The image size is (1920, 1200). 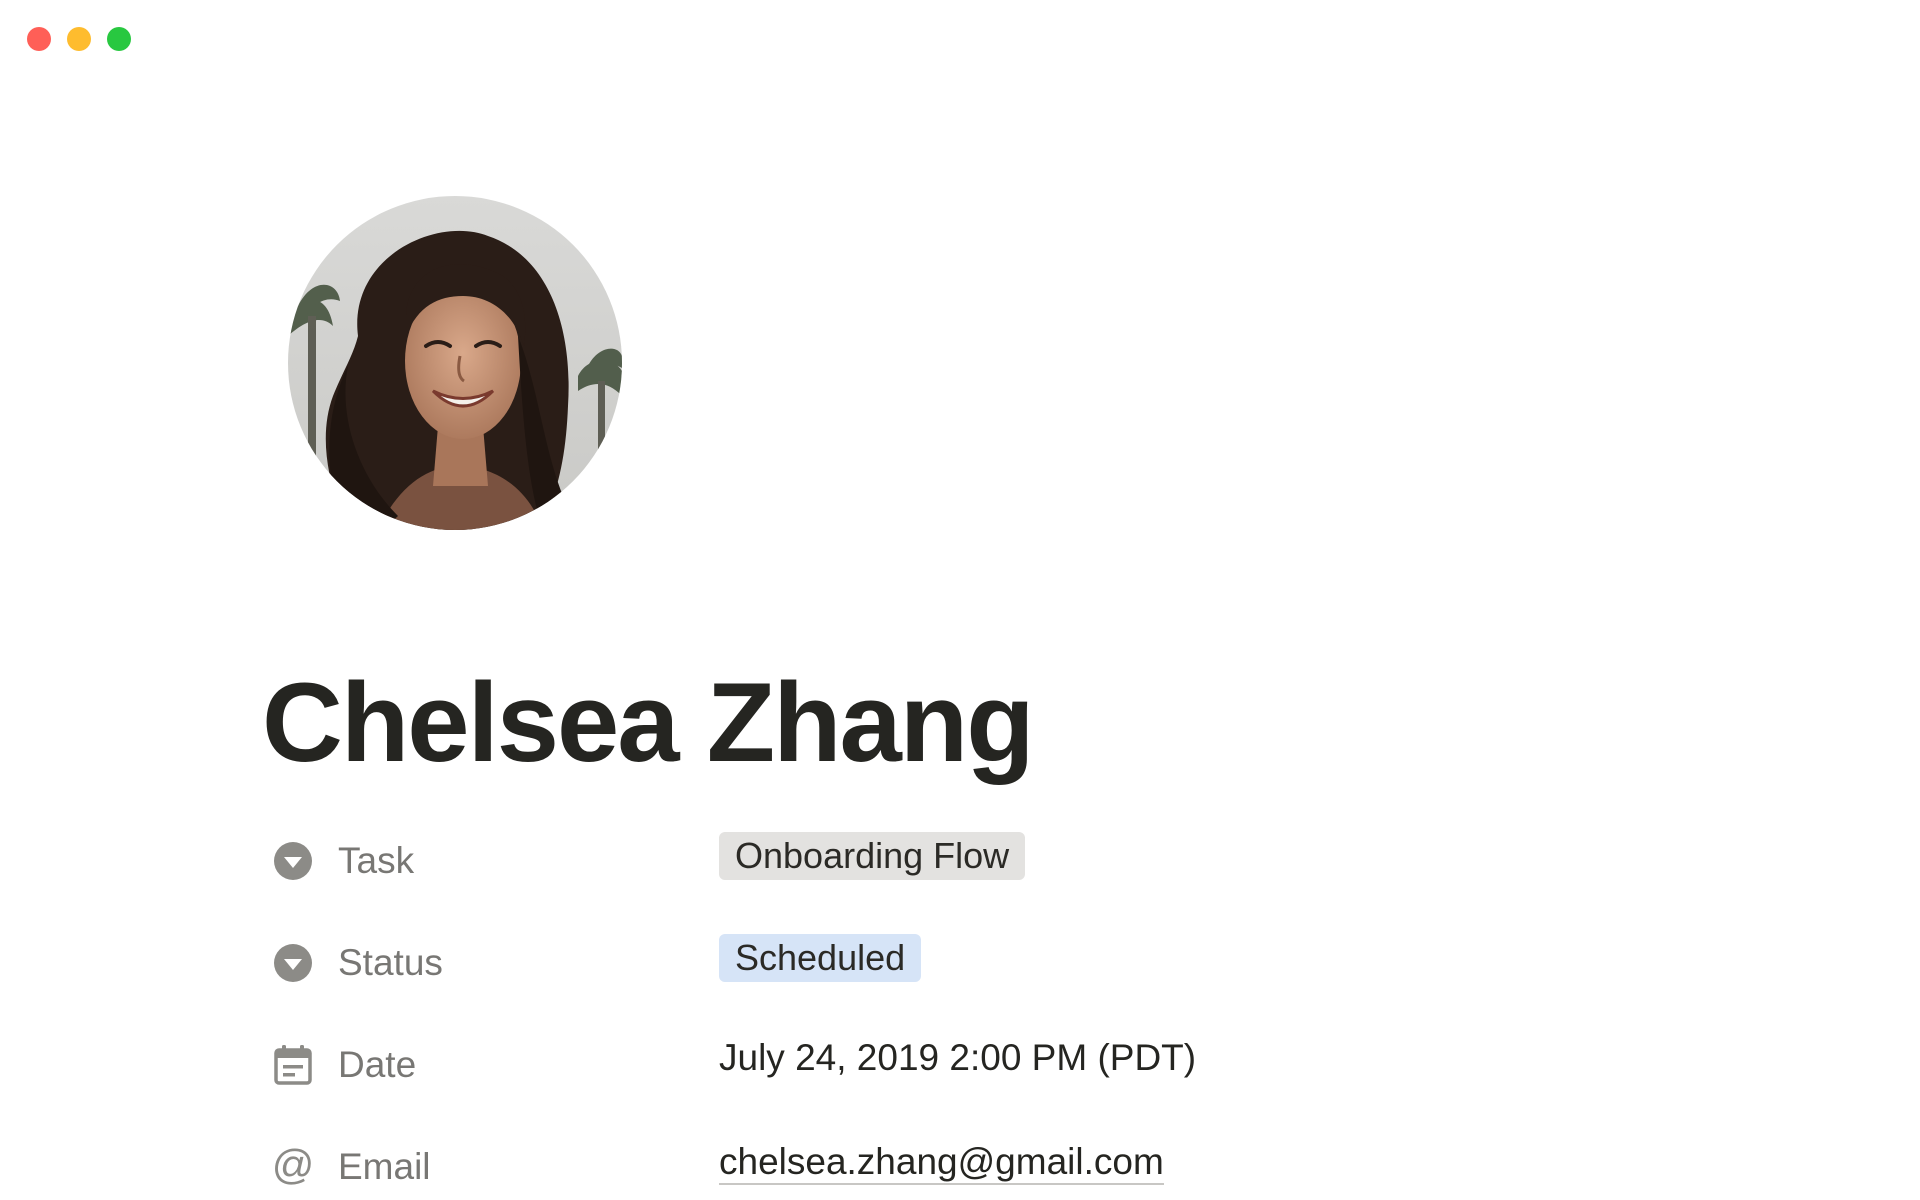 What do you see at coordinates (970, 1087) in the screenshot?
I see `property-row-date: Date July 24, 2019 2:00 PM (PDT)` at bounding box center [970, 1087].